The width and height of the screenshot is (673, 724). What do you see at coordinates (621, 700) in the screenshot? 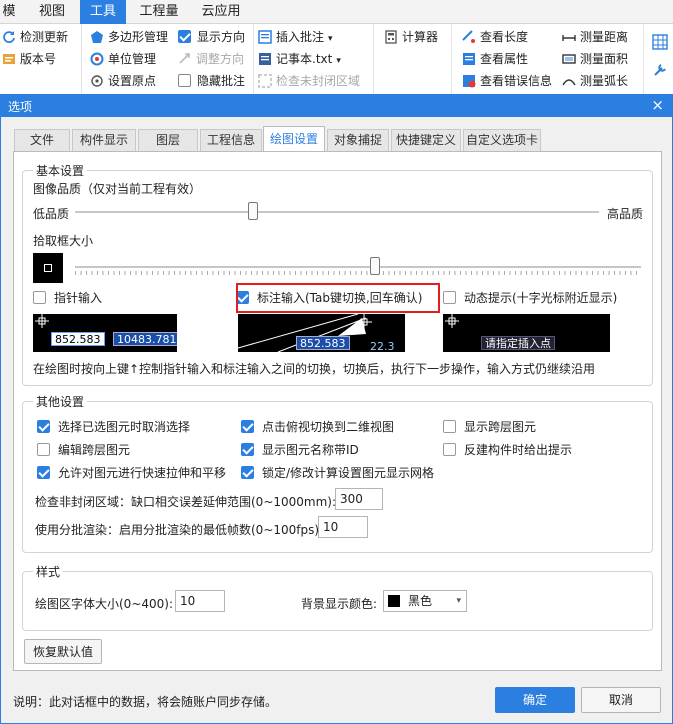
I see `cancel-button: 取消` at bounding box center [621, 700].